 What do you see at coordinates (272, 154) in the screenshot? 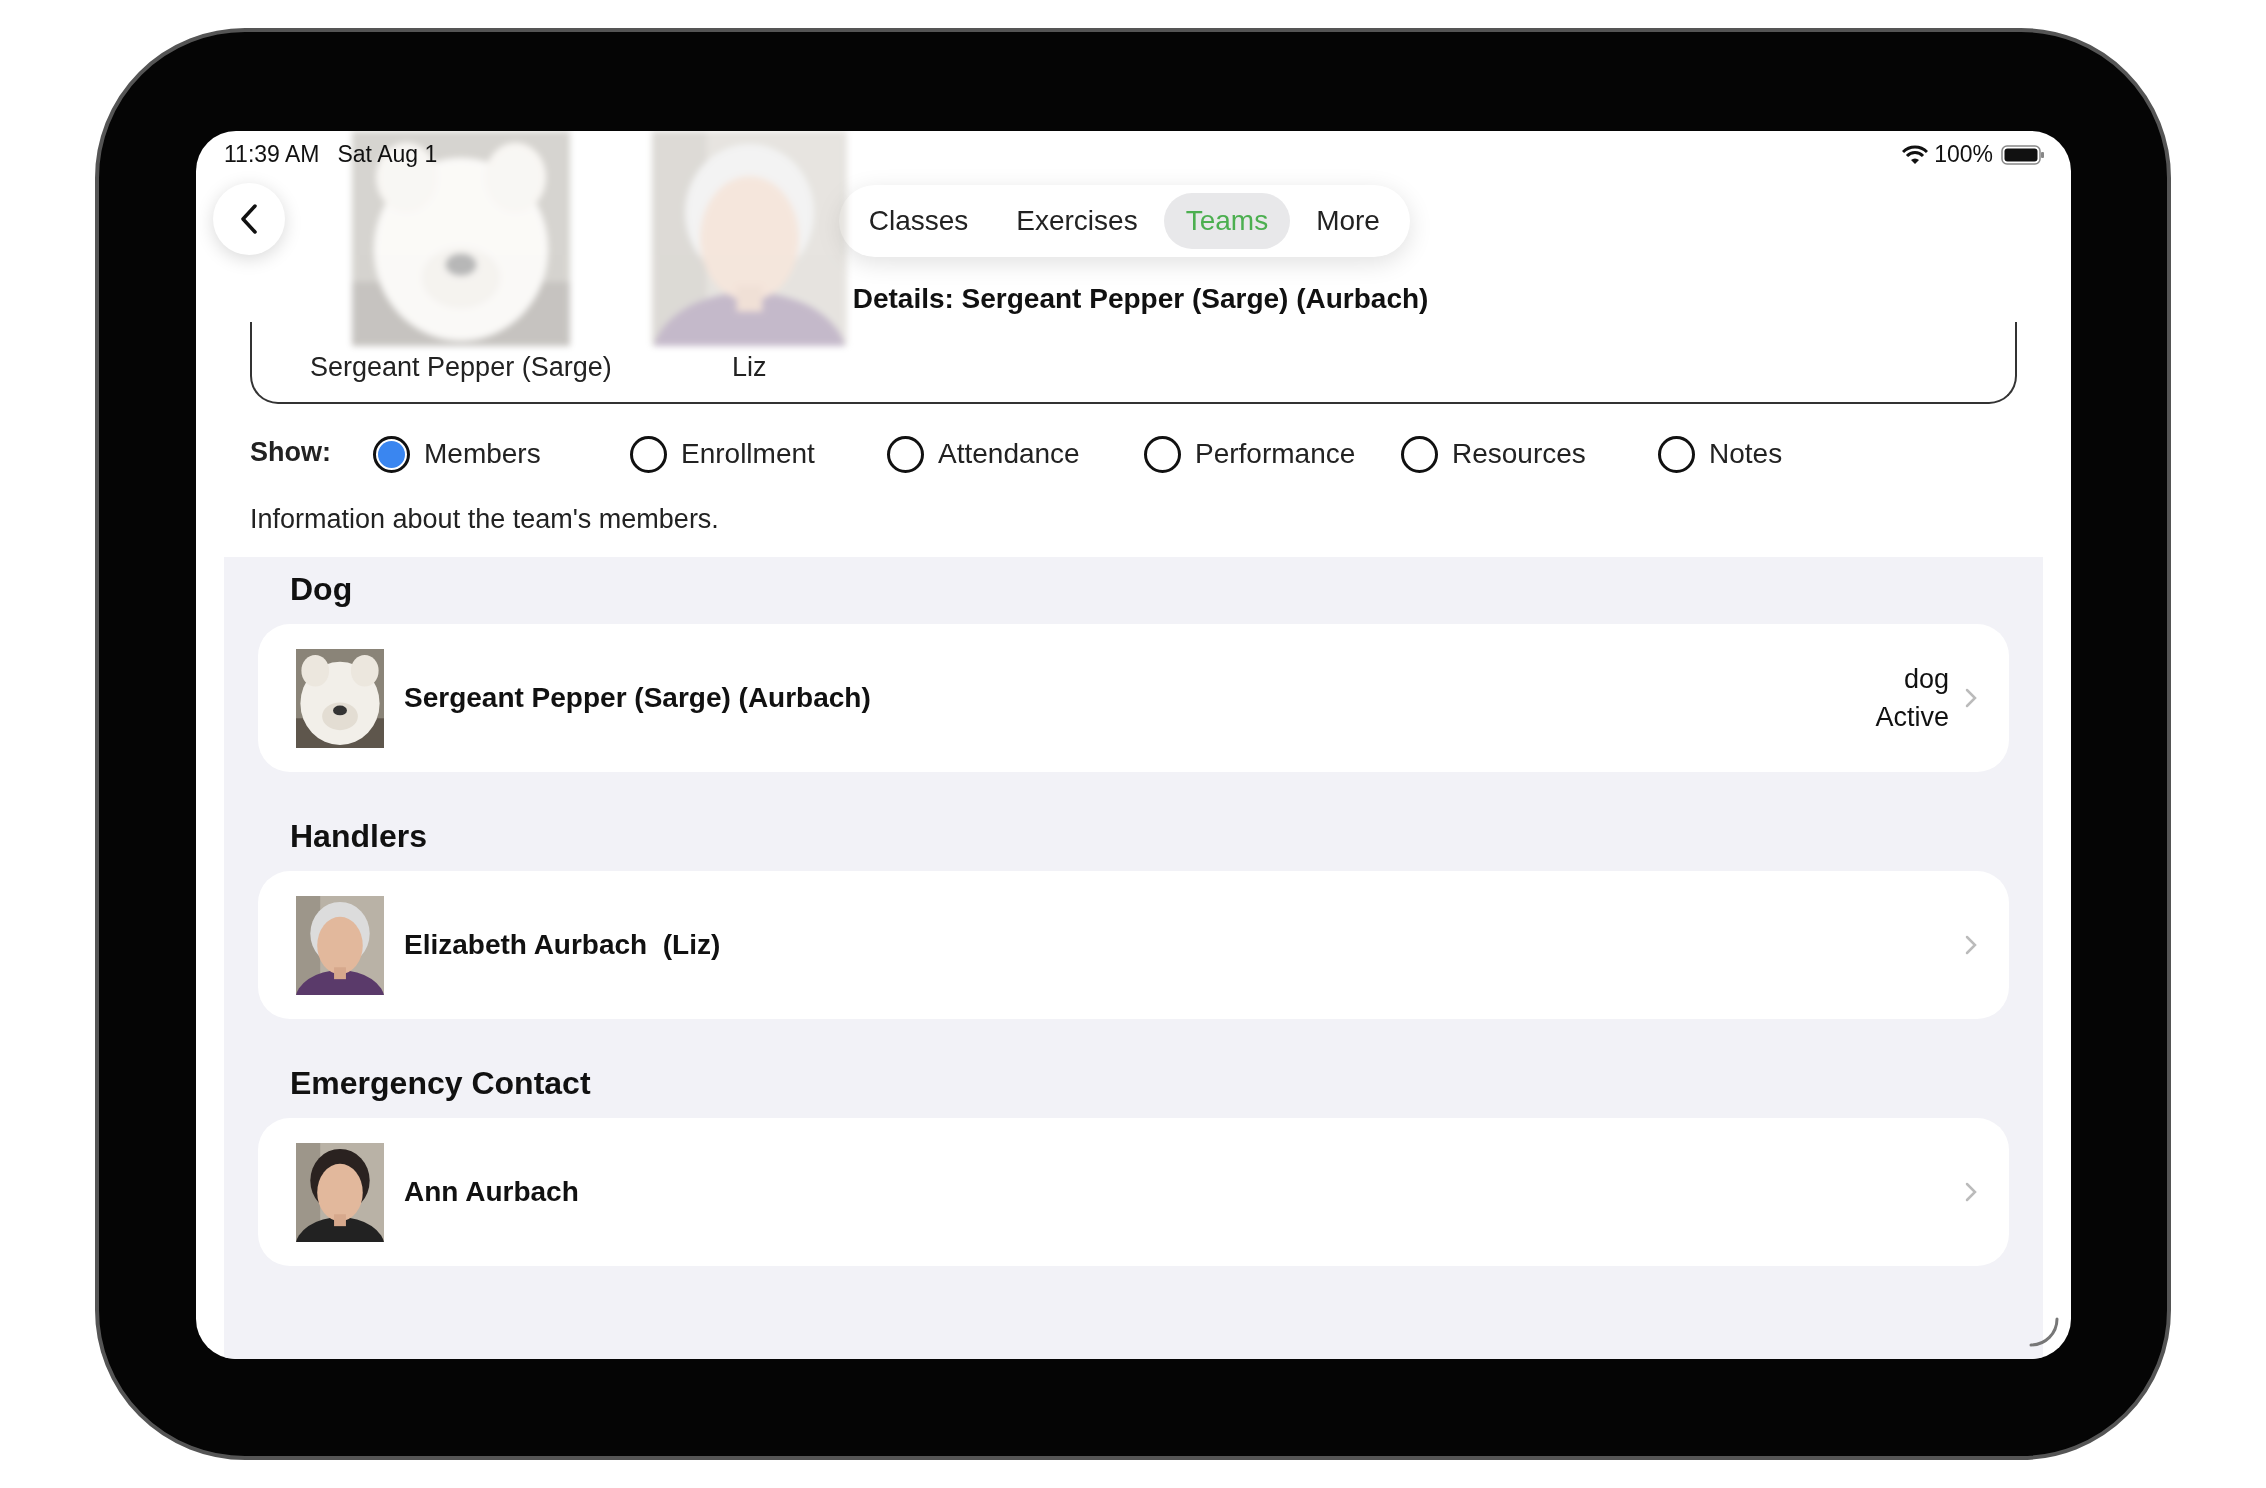
I see `status-time: 11:39 AM` at bounding box center [272, 154].